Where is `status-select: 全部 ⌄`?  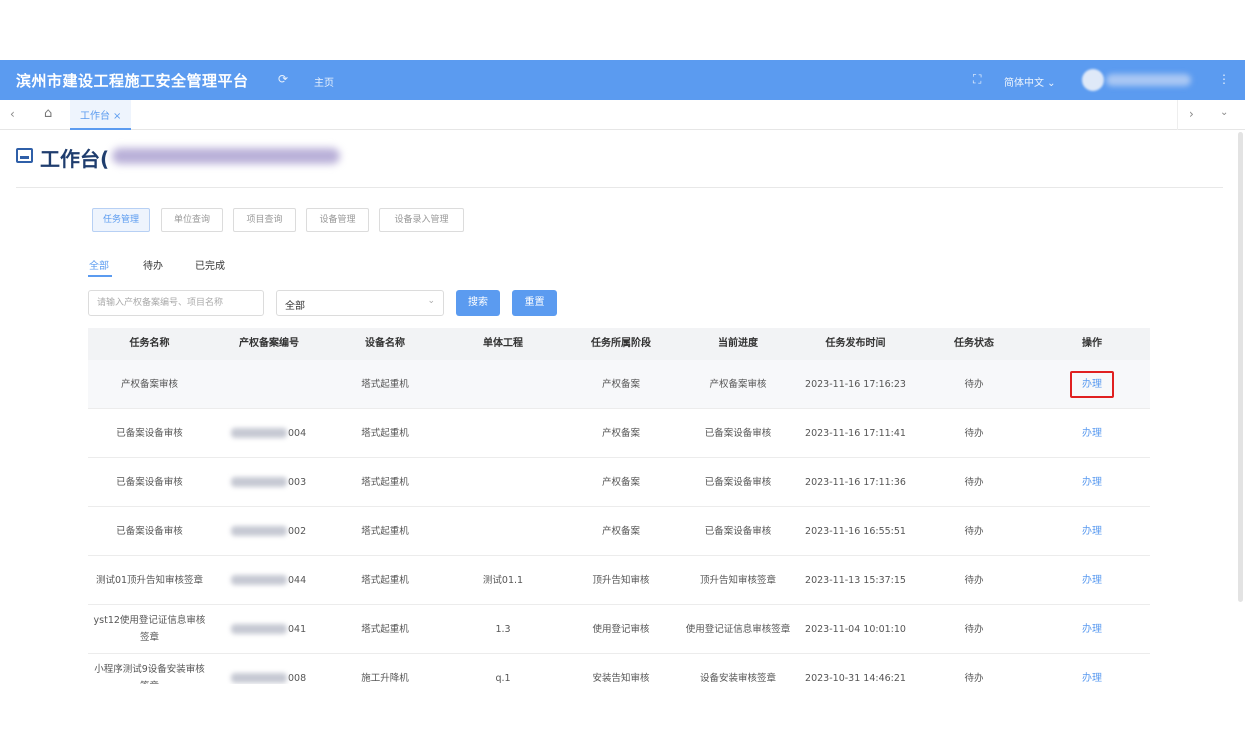
status-select: 全部 ⌄ is located at coordinates (360, 303).